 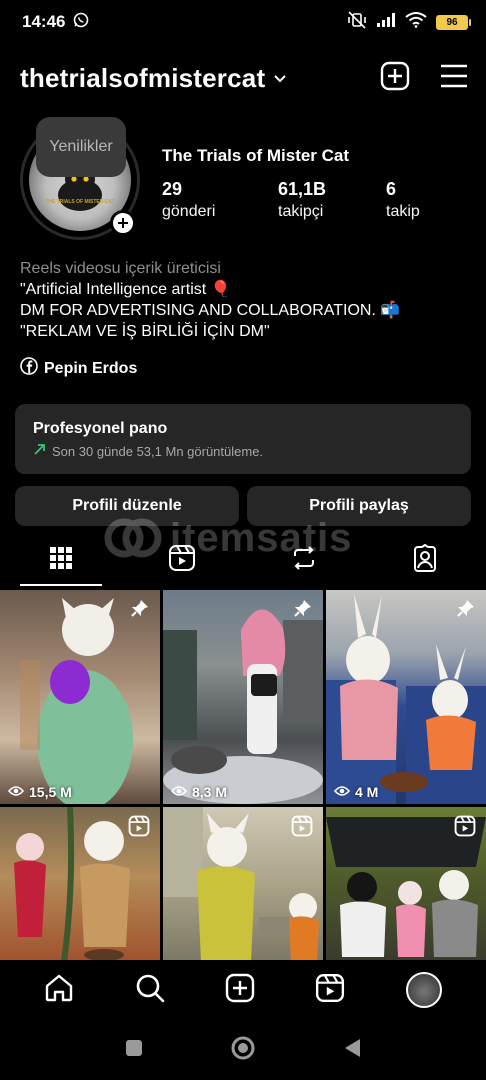 What do you see at coordinates (243, 22) in the screenshot?
I see `status-bar: 14:46 96` at bounding box center [243, 22].